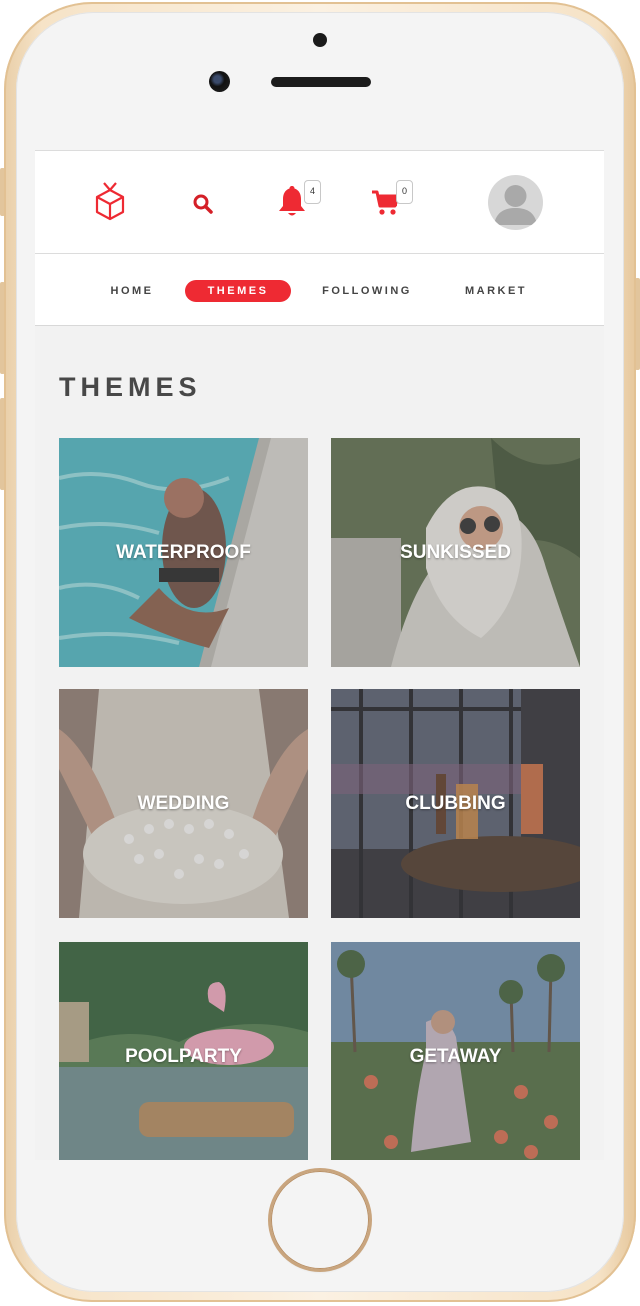 This screenshot has height=1306, width=640. I want to click on theme-tile-poolparty: POOLPARTY, so click(183, 1051).